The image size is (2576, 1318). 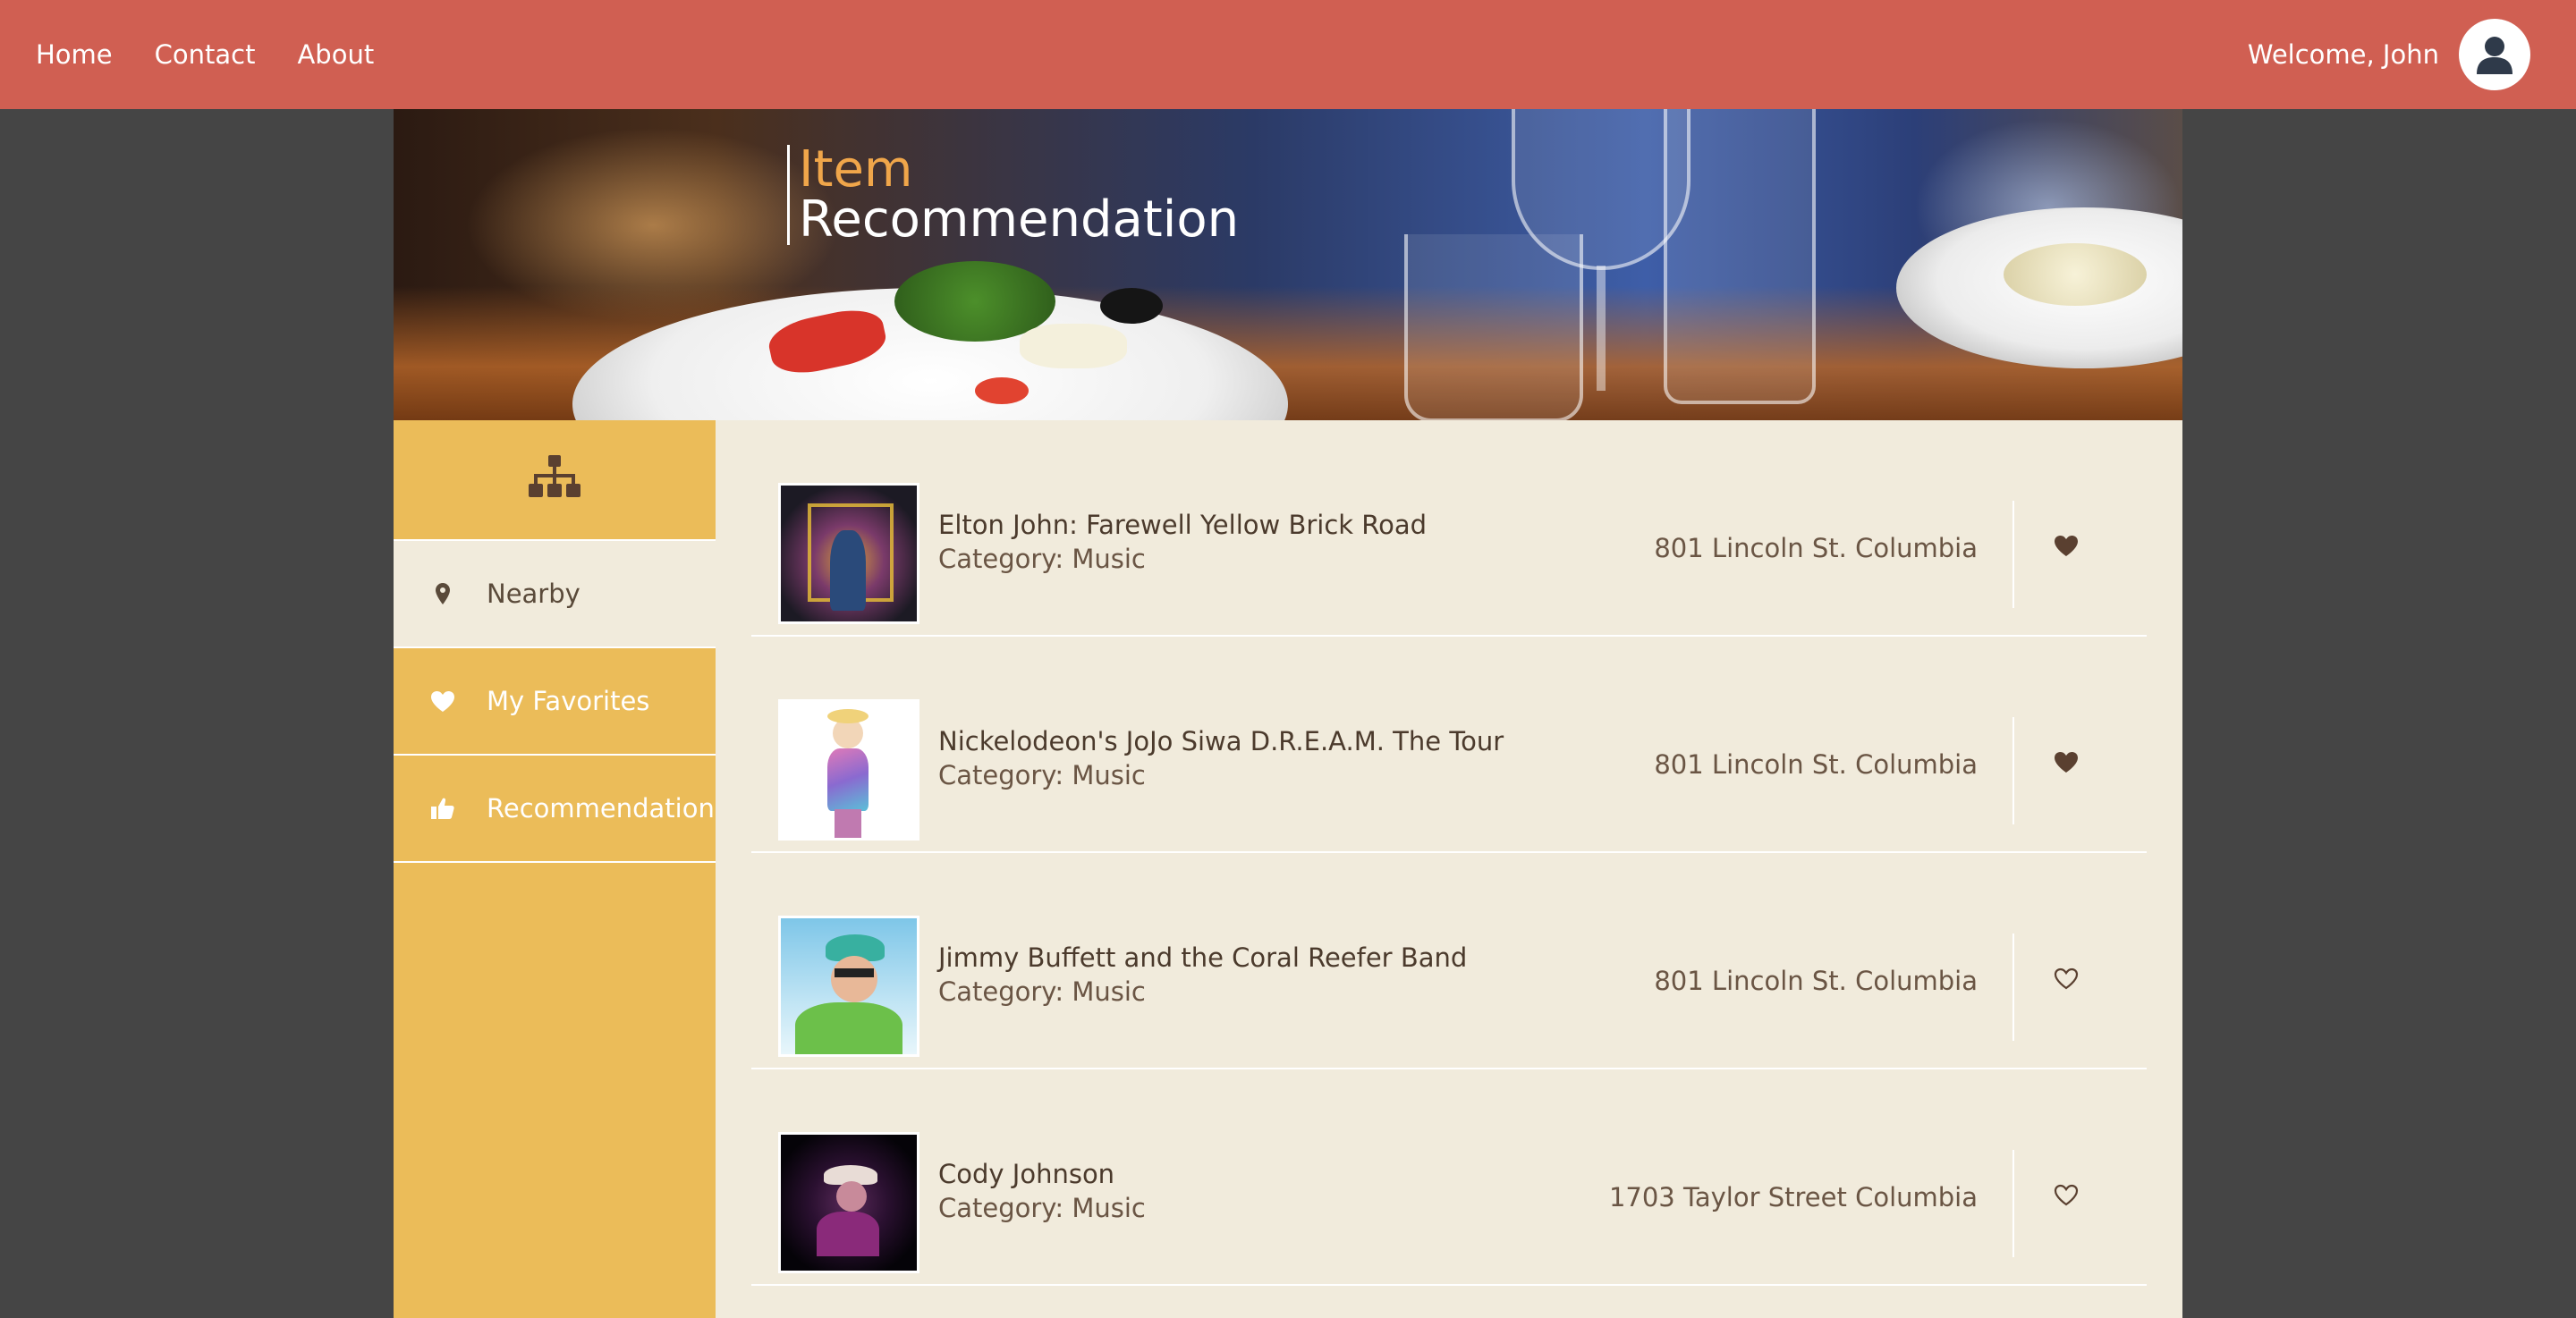 I want to click on page-title: Item Recommendation, so click(x=1013, y=195).